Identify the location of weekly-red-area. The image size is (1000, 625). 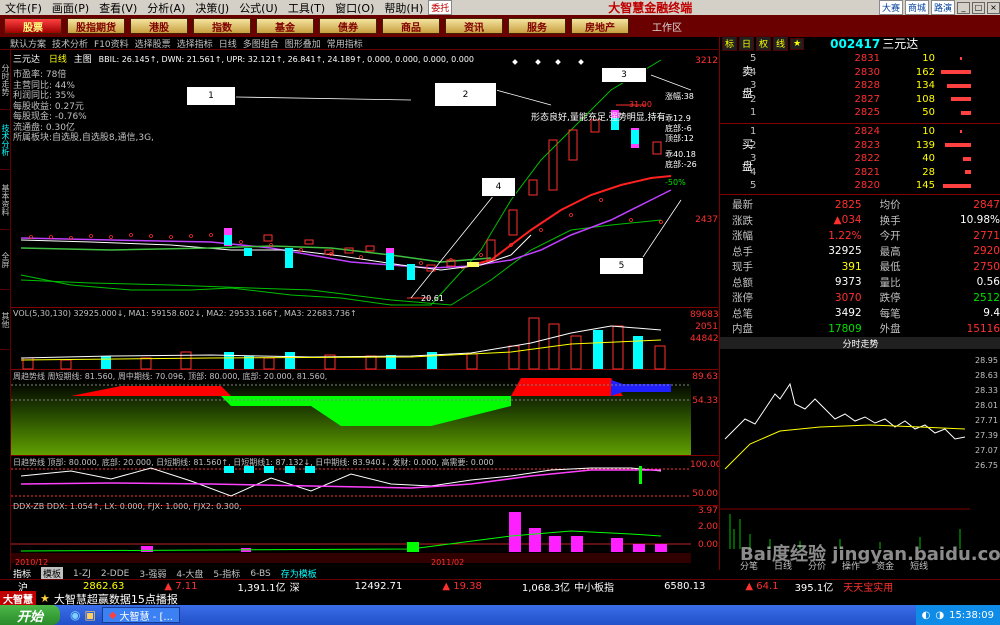
(151, 391).